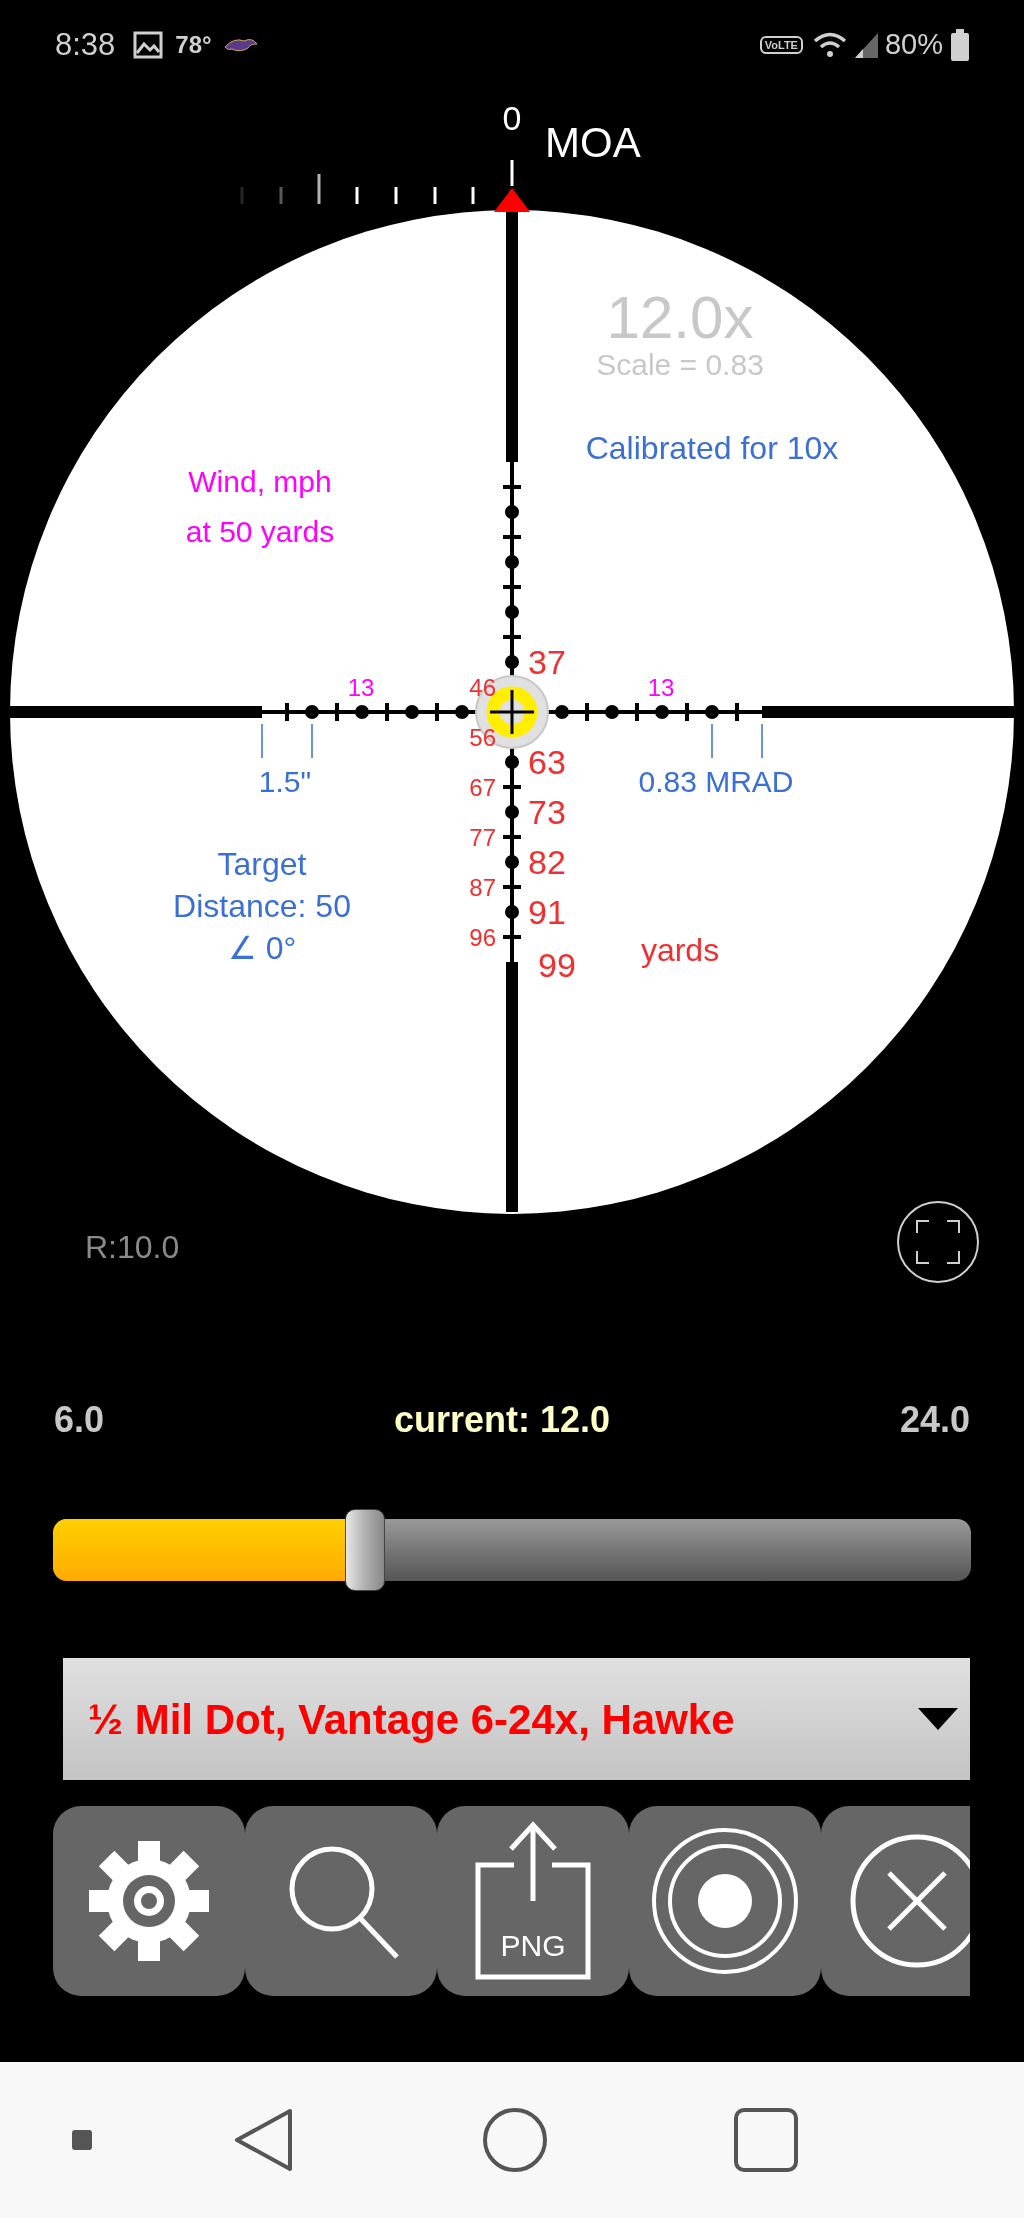 This screenshot has height=2218, width=1024. I want to click on signal-icon, so click(865, 45).